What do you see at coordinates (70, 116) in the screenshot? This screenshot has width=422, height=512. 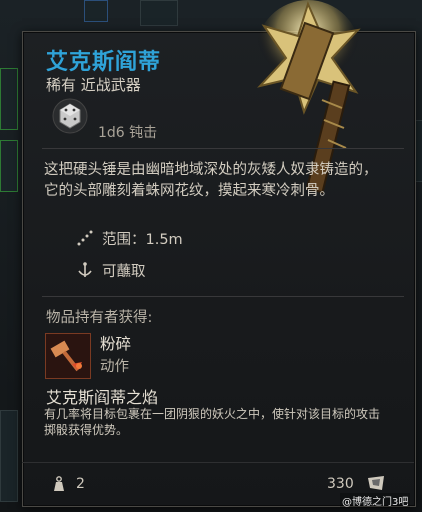 I see `die-icon` at bounding box center [70, 116].